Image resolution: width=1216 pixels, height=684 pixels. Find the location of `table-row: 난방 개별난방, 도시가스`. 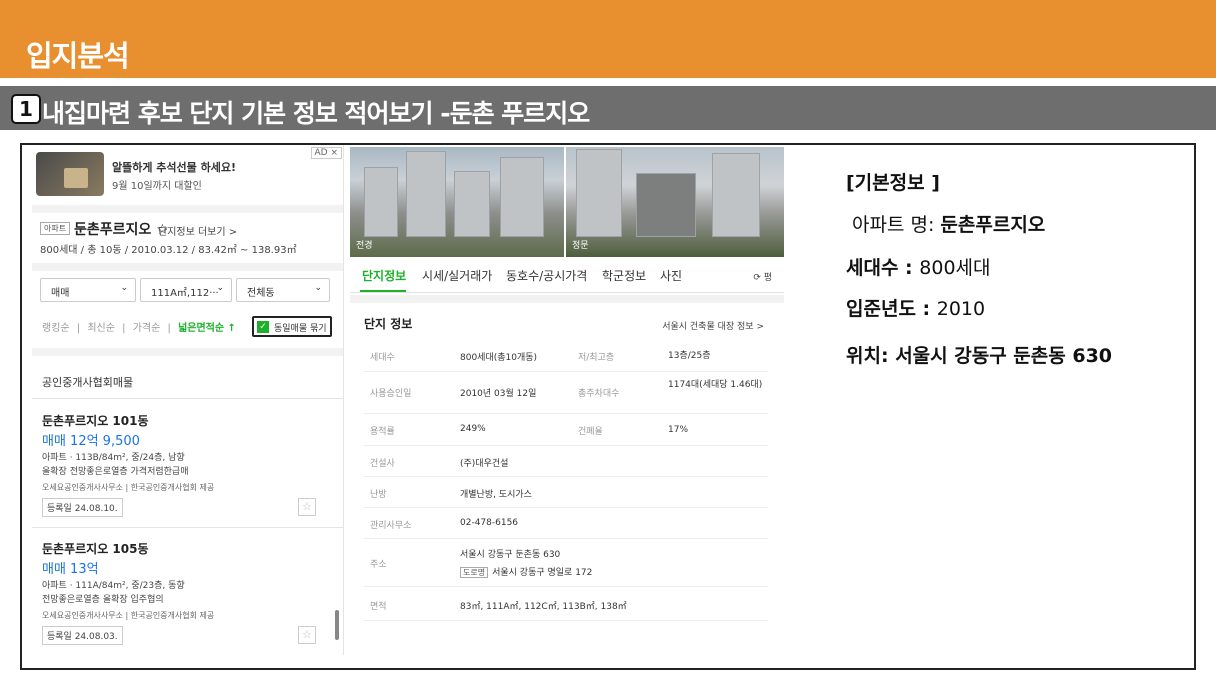

table-row: 난방 개별난방, 도시가스 is located at coordinates (566, 492).